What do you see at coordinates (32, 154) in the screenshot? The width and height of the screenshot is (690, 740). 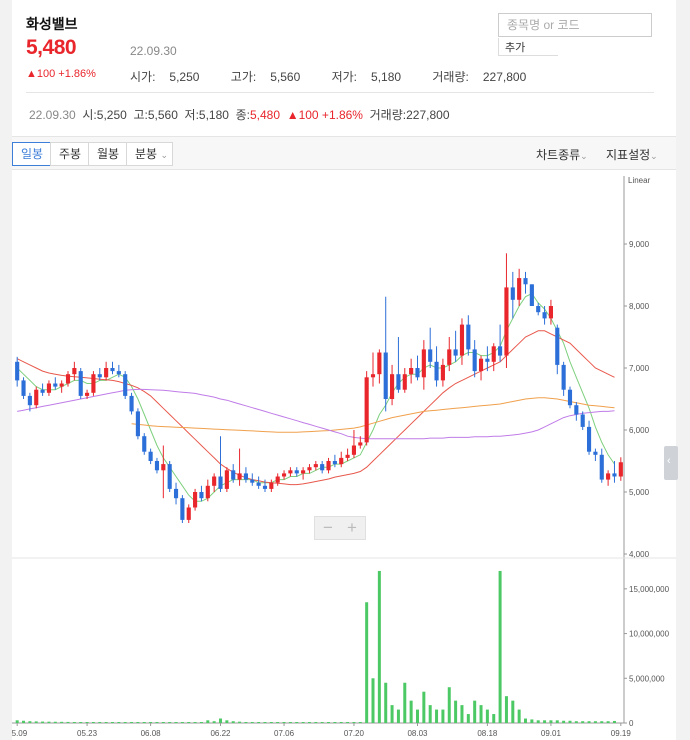 I see `period-daily-button: 일봉` at bounding box center [32, 154].